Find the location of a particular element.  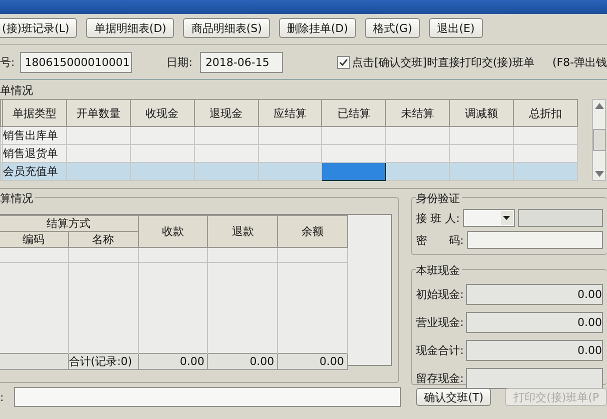

field-label: 初始现金: is located at coordinates (440, 294).